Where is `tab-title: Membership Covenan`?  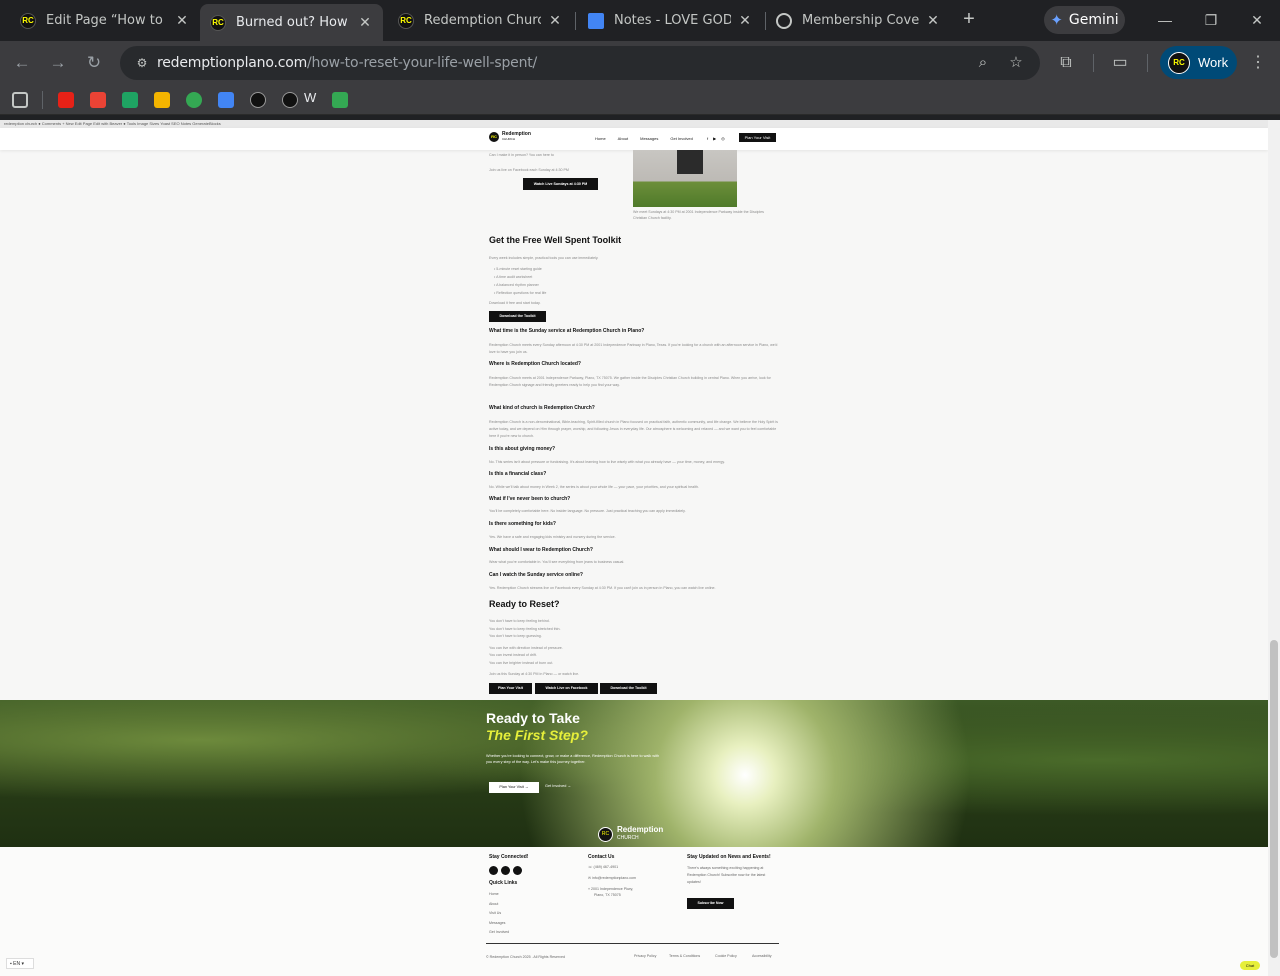 tab-title: Membership Covenan is located at coordinates (860, 20).